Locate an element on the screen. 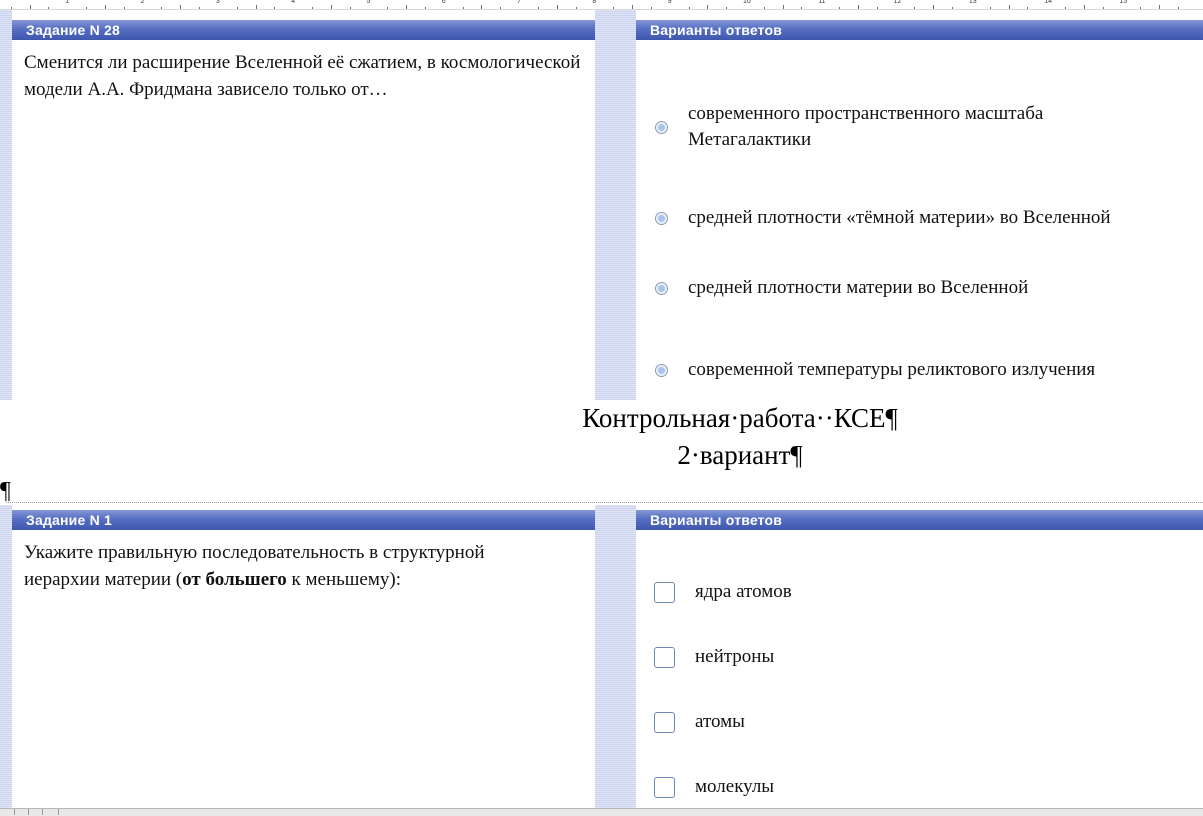 This screenshot has height=816, width=1203. answer-option: молекулы is located at coordinates (919, 787).